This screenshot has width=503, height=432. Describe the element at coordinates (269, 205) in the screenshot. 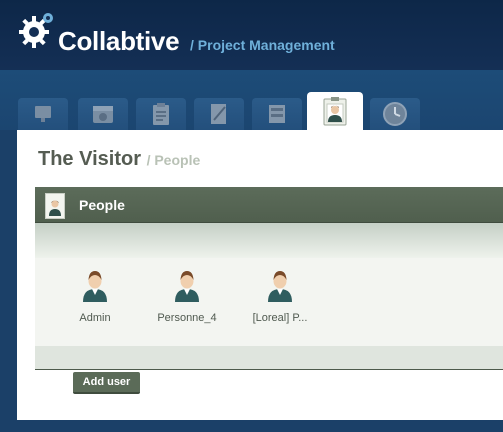

I see `people-block-header: People` at that location.